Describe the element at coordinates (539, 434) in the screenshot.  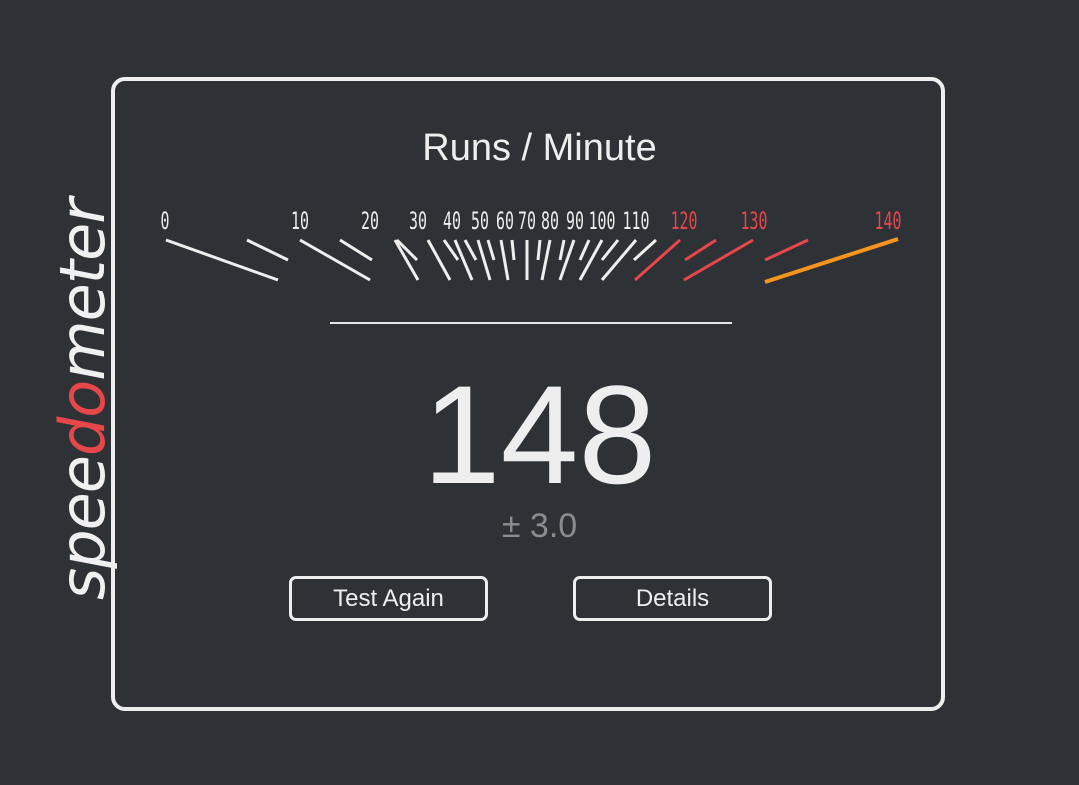
I see `score-value: 148` at that location.